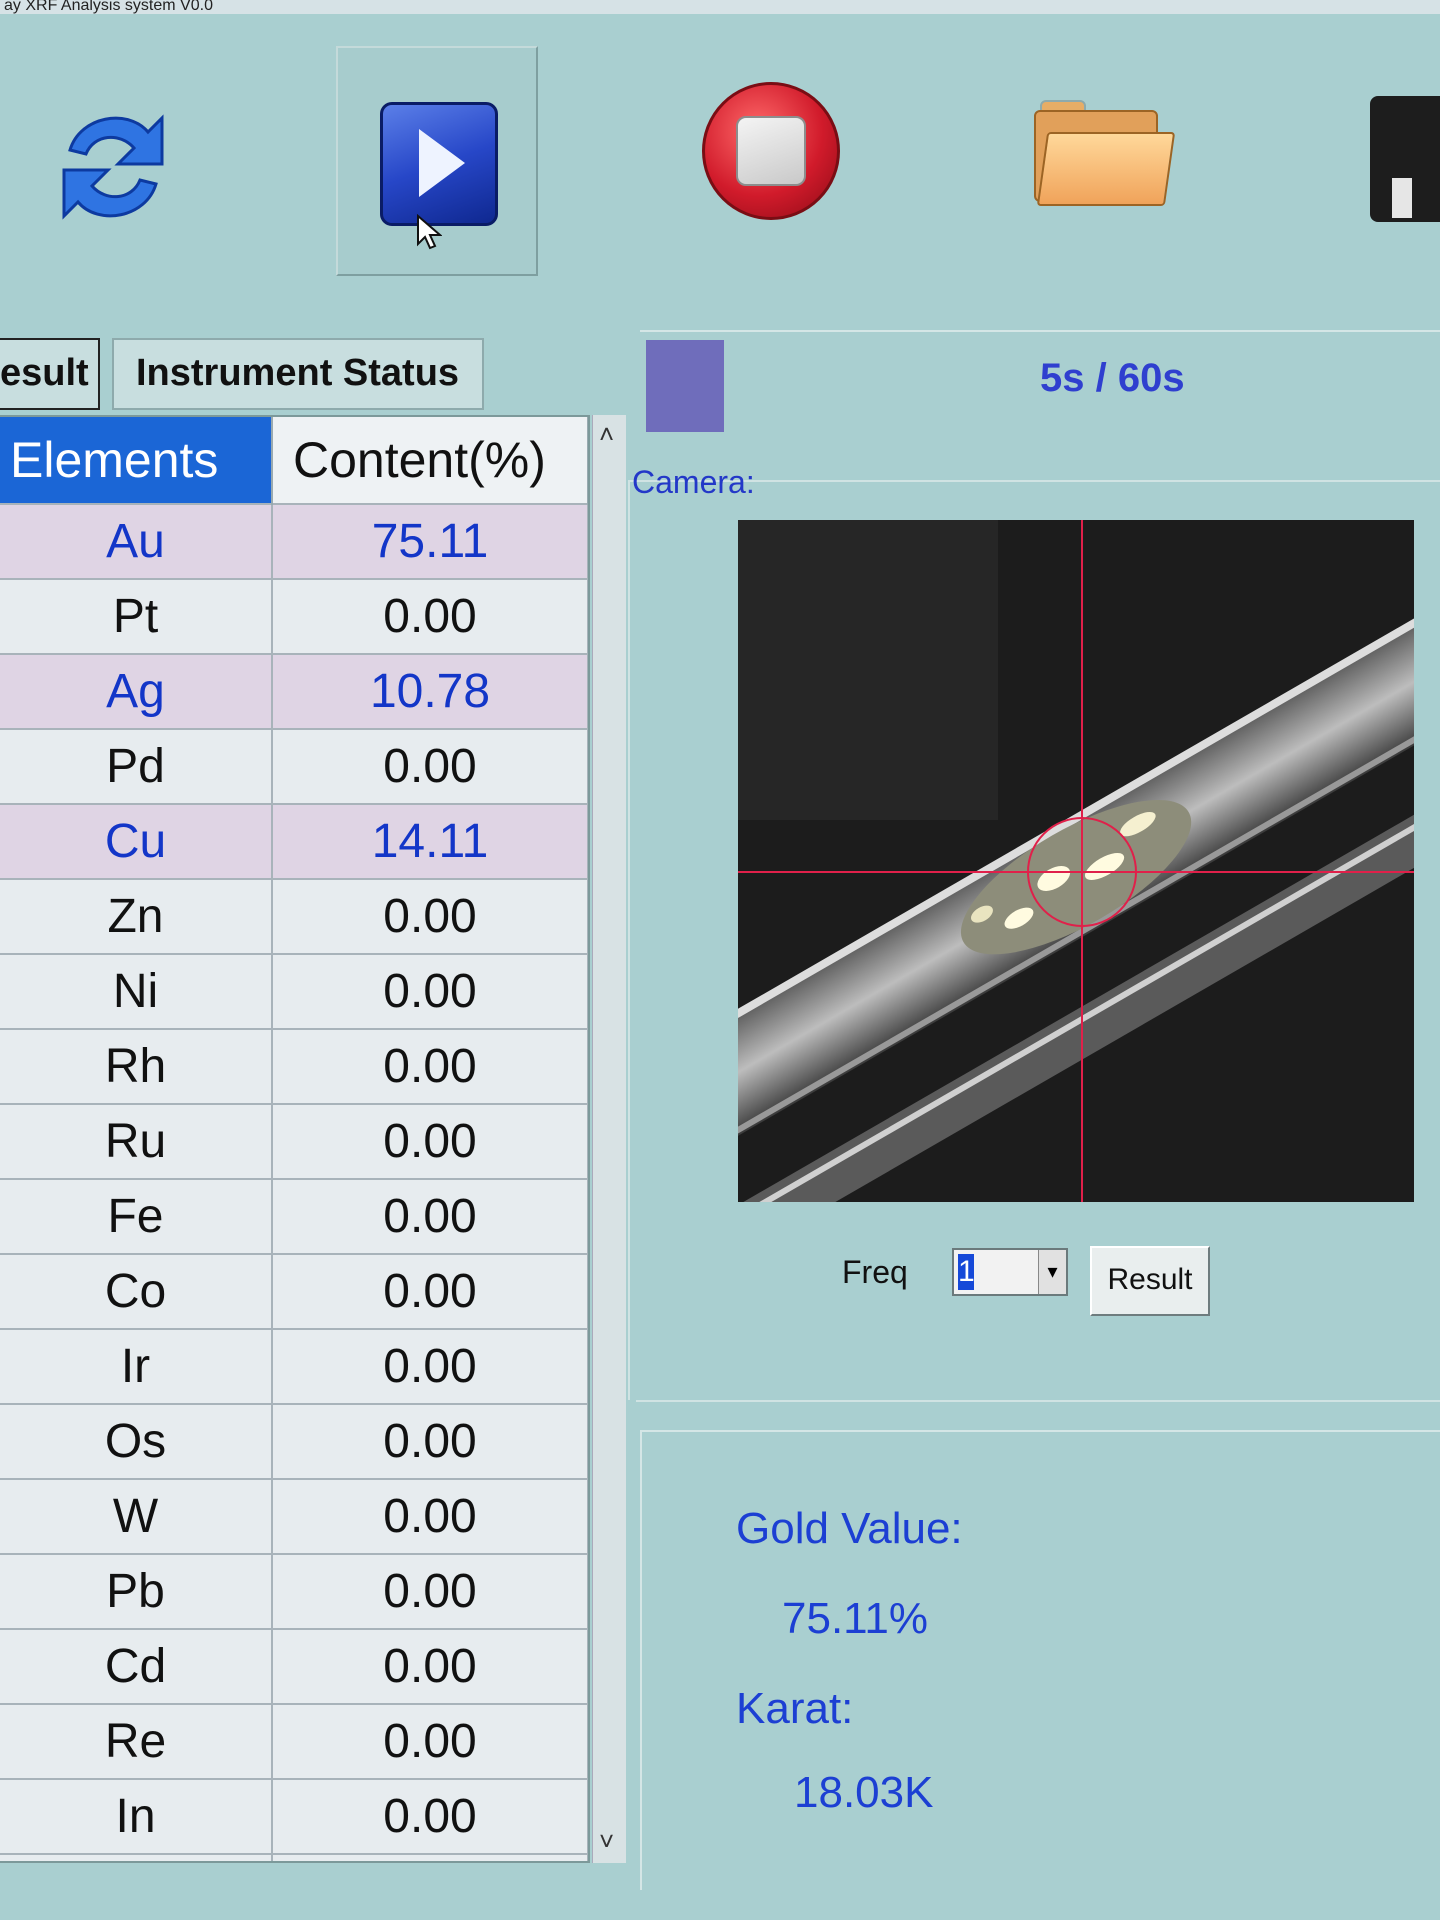 This screenshot has height=1920, width=1440. I want to click on table-row: Re 0.00, so click(294, 1741).